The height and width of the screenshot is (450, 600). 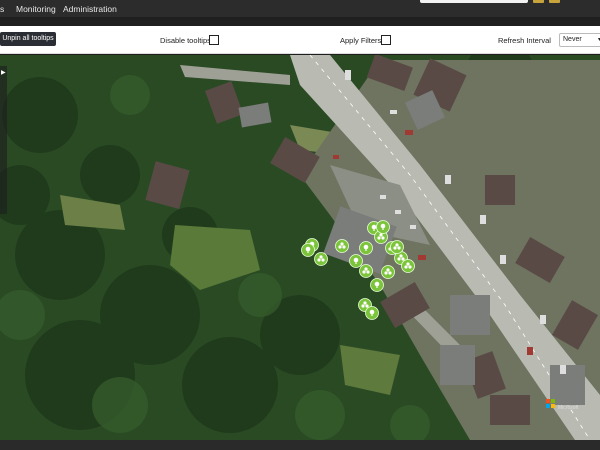 What do you see at coordinates (524, 40) in the screenshot?
I see `refresh-interval-label: Refresh Interval` at bounding box center [524, 40].